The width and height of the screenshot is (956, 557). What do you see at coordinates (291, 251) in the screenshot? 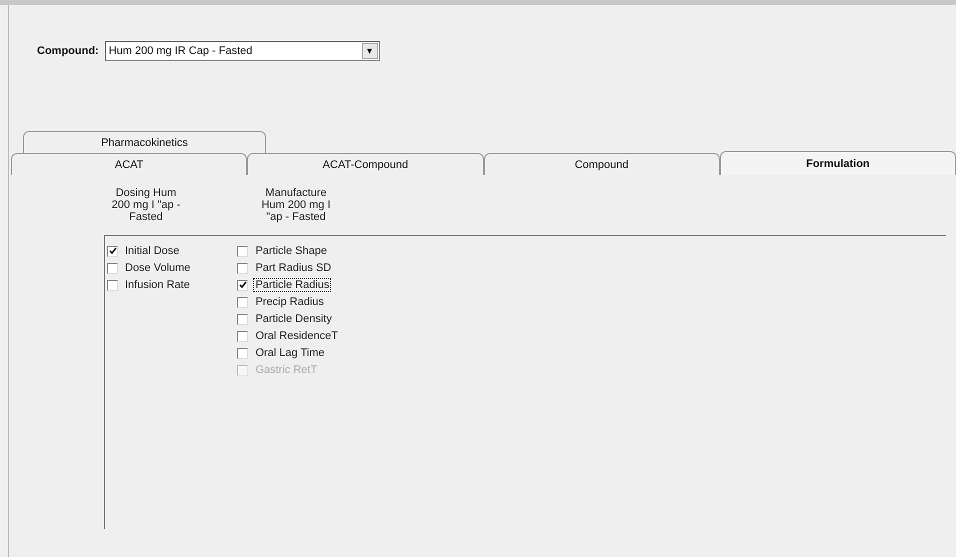
I see `checkbox-label: Particle Shape` at bounding box center [291, 251].